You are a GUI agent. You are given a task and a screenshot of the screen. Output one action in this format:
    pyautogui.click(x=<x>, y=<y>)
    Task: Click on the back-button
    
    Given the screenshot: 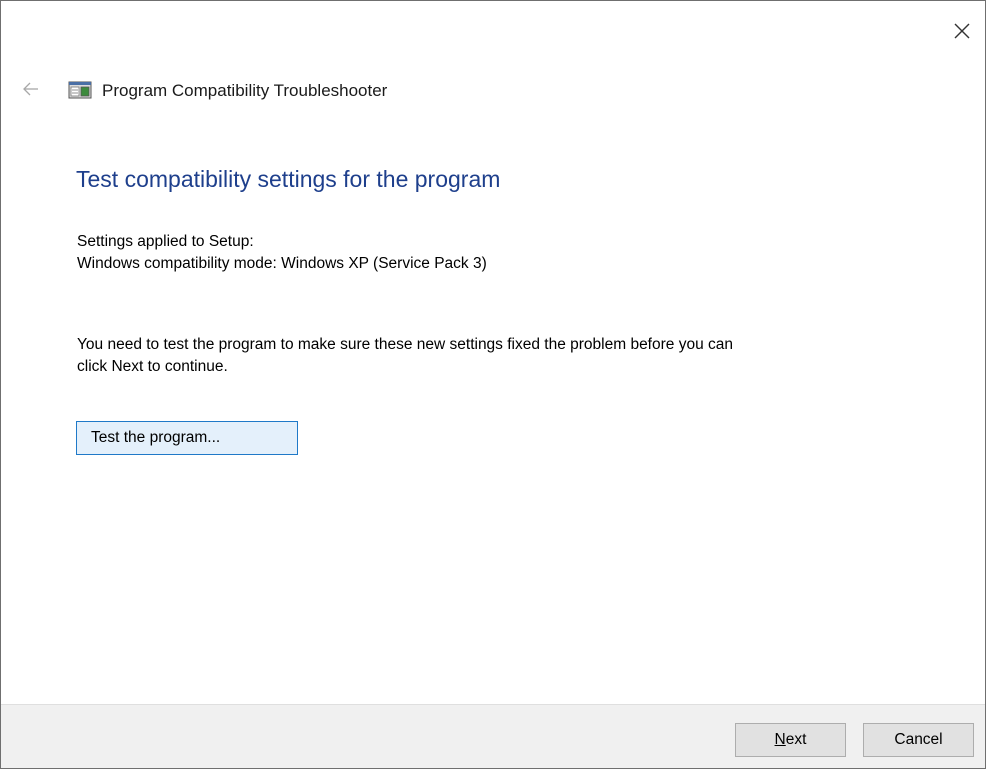 What is the action you would take?
    pyautogui.click(x=31, y=89)
    